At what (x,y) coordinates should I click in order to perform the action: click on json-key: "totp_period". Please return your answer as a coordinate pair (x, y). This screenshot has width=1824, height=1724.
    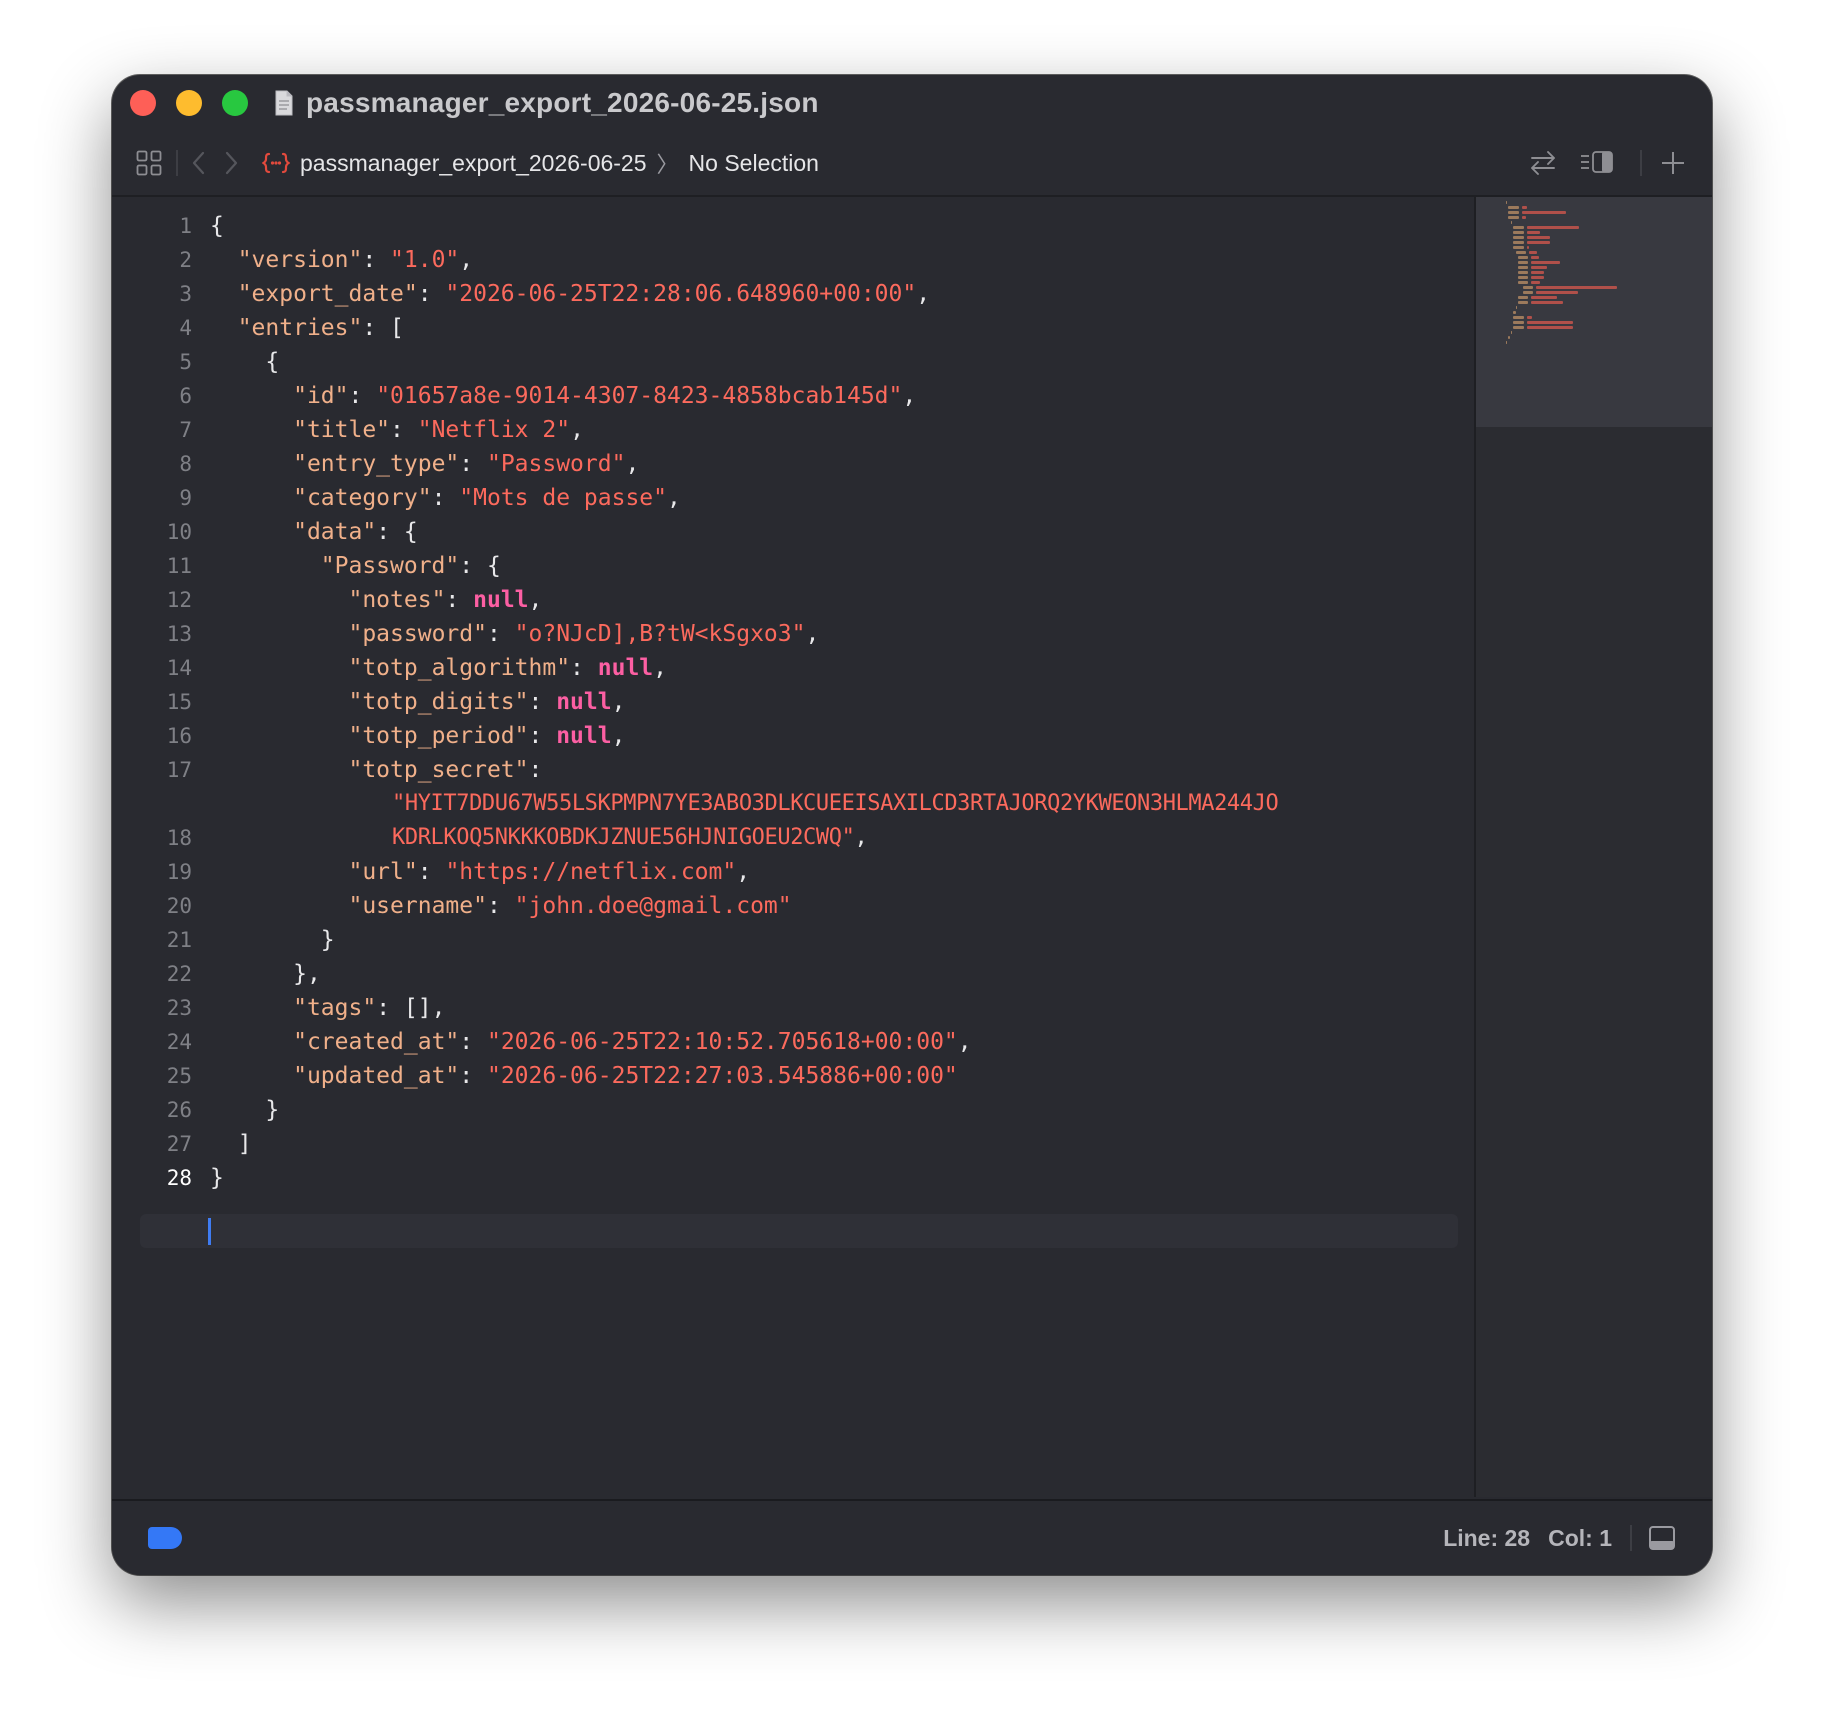
    Looking at the image, I should click on (438, 736).